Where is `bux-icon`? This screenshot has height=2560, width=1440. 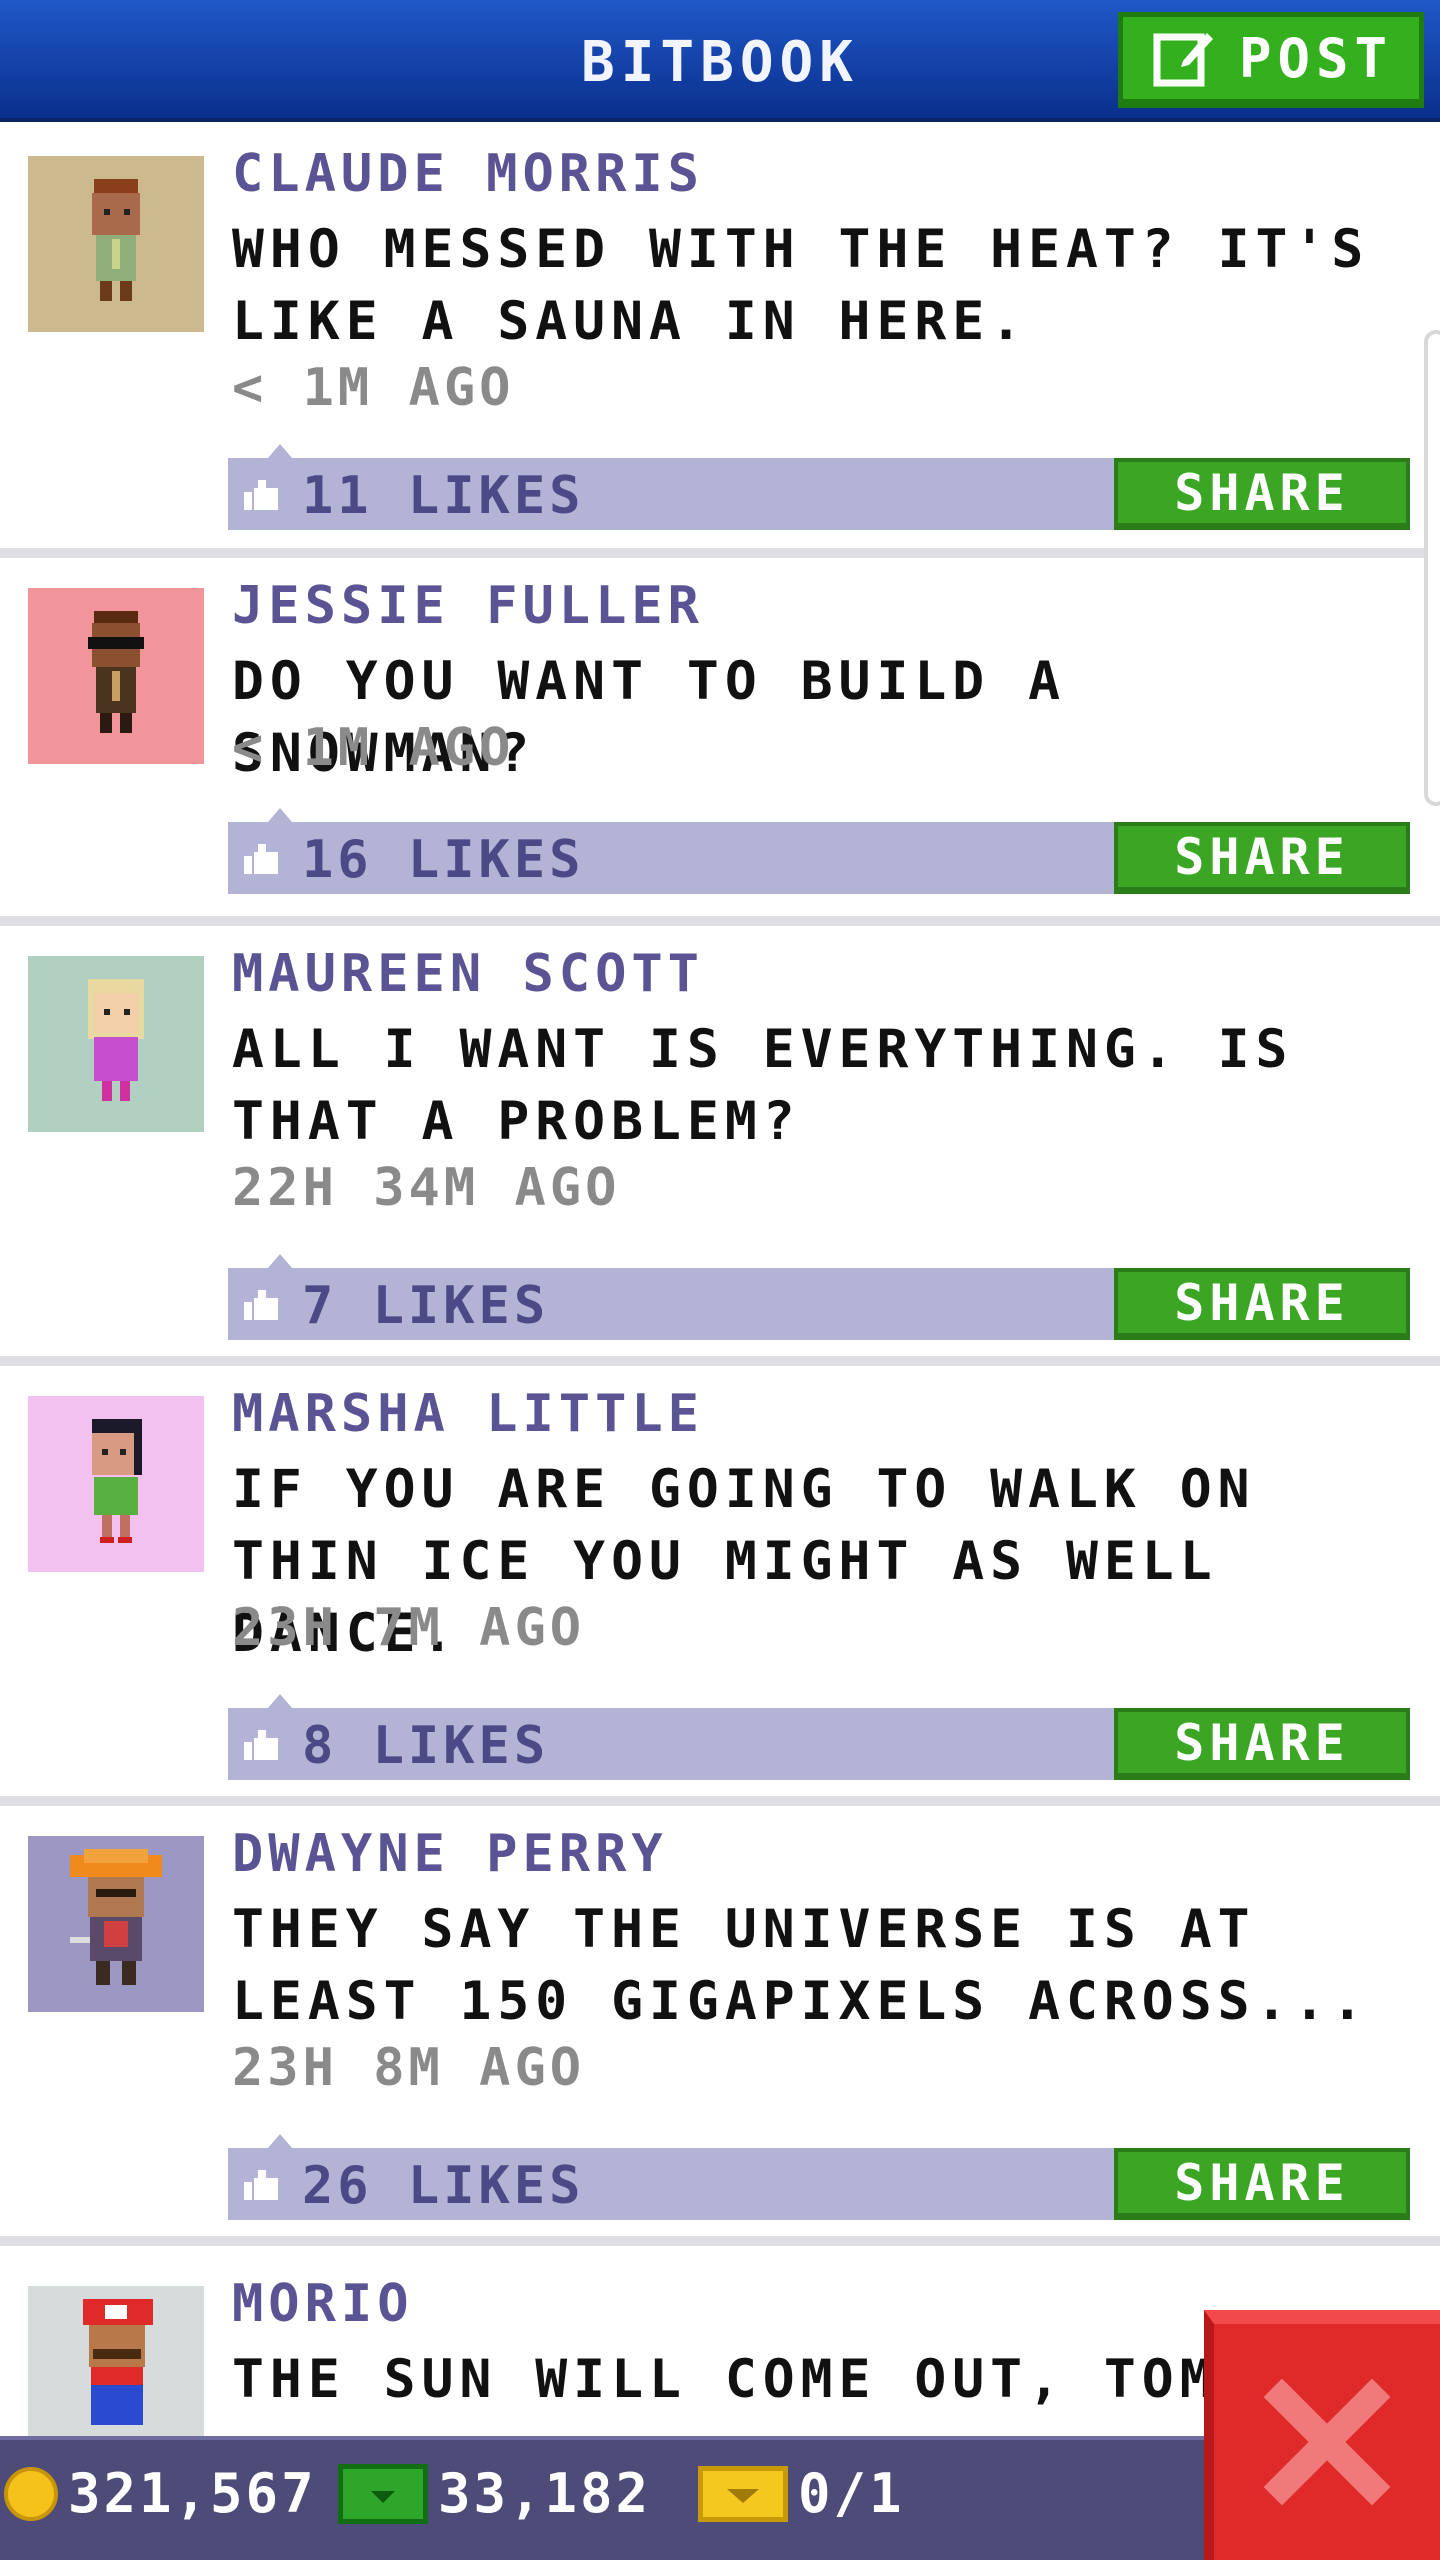
bux-icon is located at coordinates (383, 2493).